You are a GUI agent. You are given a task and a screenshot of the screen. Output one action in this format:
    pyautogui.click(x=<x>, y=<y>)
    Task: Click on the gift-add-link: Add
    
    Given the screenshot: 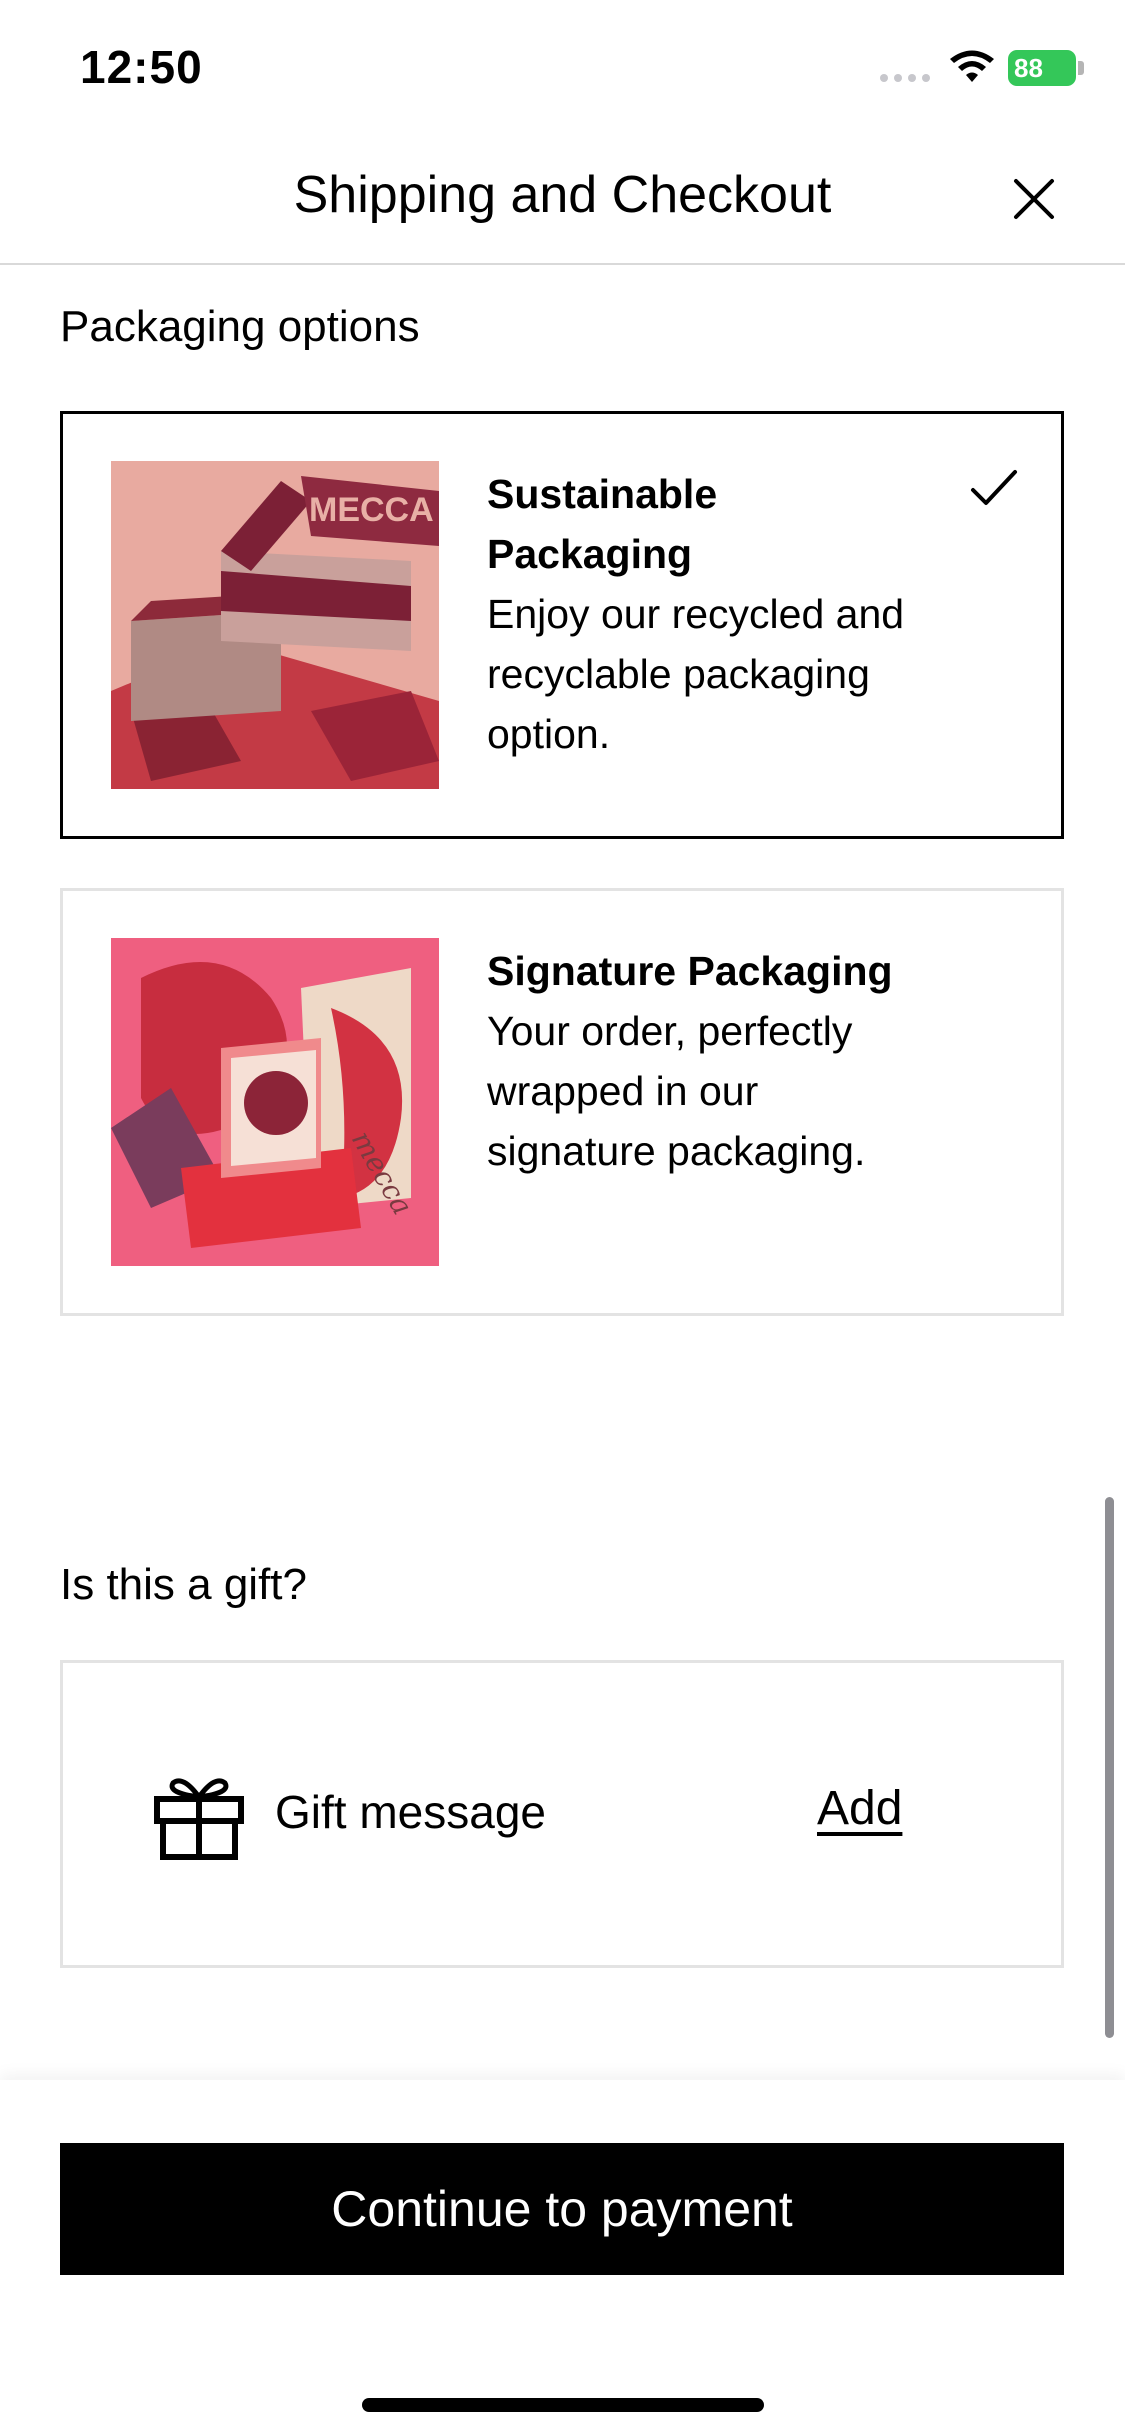 What is the action you would take?
    pyautogui.click(x=859, y=1808)
    